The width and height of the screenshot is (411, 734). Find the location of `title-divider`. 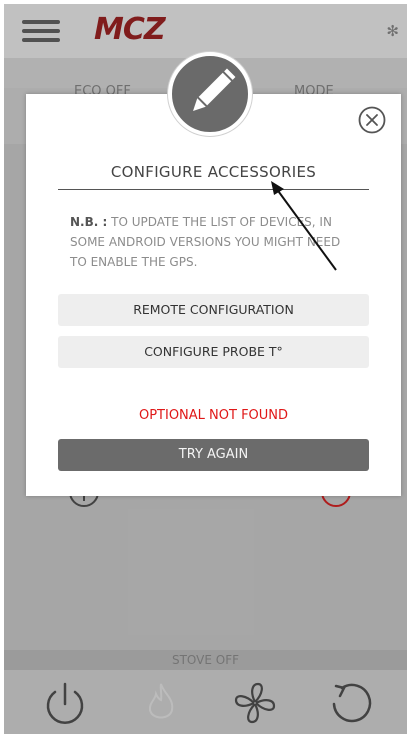

title-divider is located at coordinates (213, 189).